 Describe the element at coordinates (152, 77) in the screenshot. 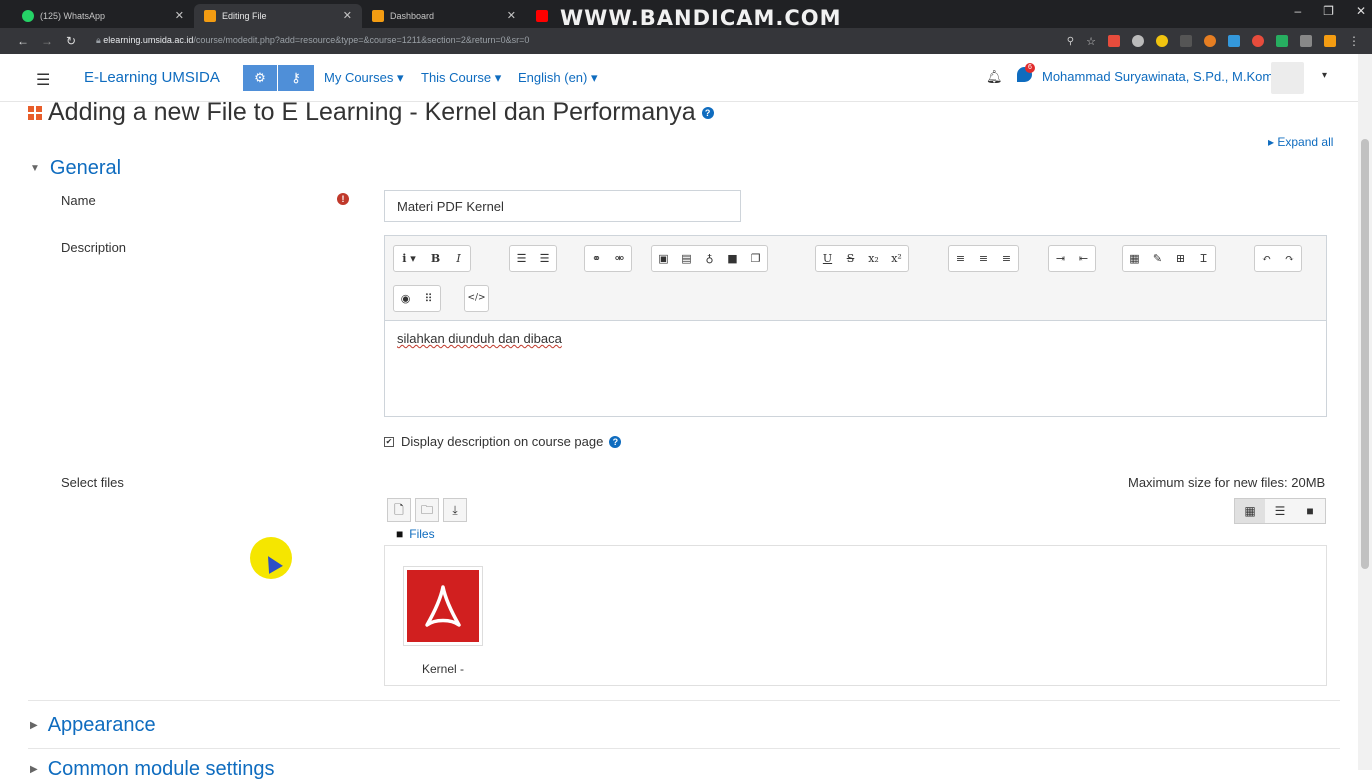

I see `site-brand: E-Learning UMSIDA` at that location.